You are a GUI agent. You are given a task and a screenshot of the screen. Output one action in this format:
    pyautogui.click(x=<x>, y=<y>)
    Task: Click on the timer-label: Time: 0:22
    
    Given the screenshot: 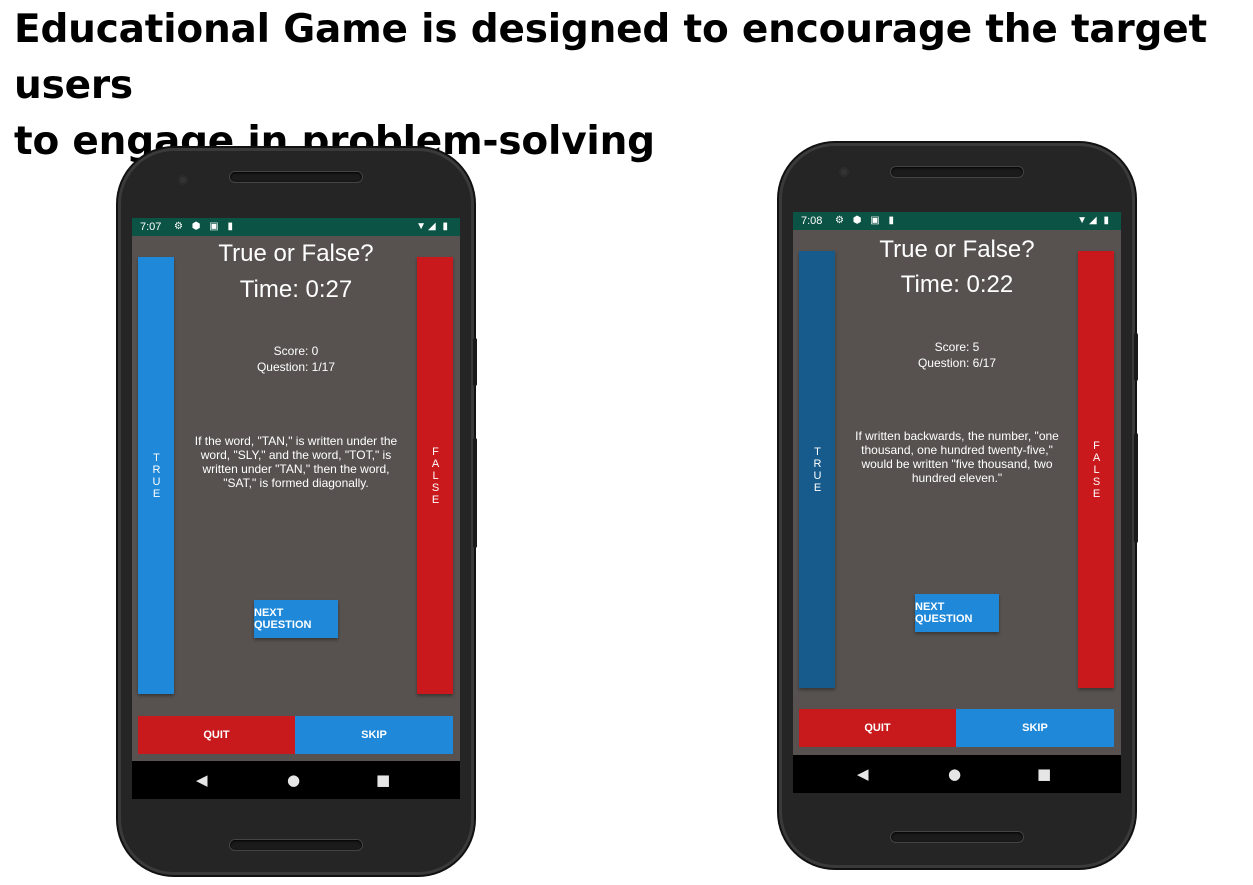 What is the action you would take?
    pyautogui.click(x=957, y=284)
    